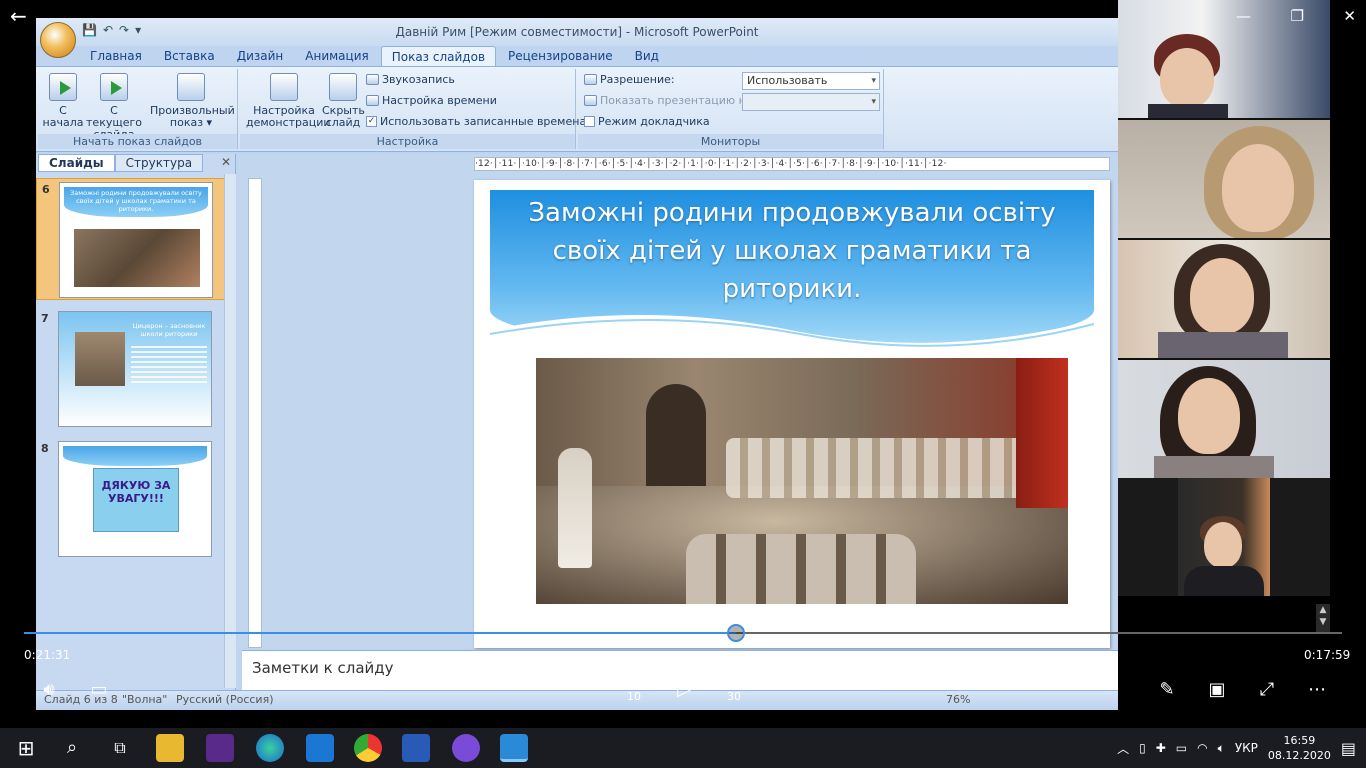  Describe the element at coordinates (372, 79) in the screenshot. I see `microphone-icon` at that location.